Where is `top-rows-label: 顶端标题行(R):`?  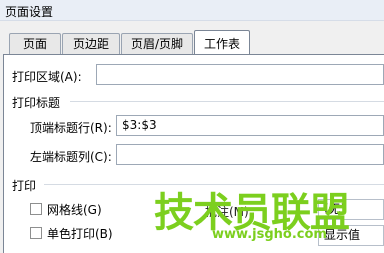 top-rows-label: 顶端标题行(R): is located at coordinates (71, 128).